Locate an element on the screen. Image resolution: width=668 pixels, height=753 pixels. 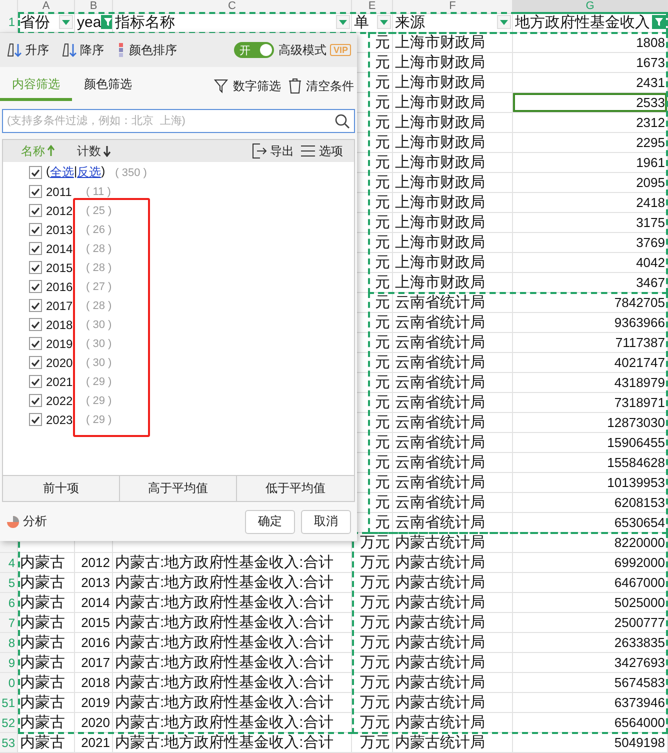
action-button: 数字筛选 is located at coordinates (247, 86).